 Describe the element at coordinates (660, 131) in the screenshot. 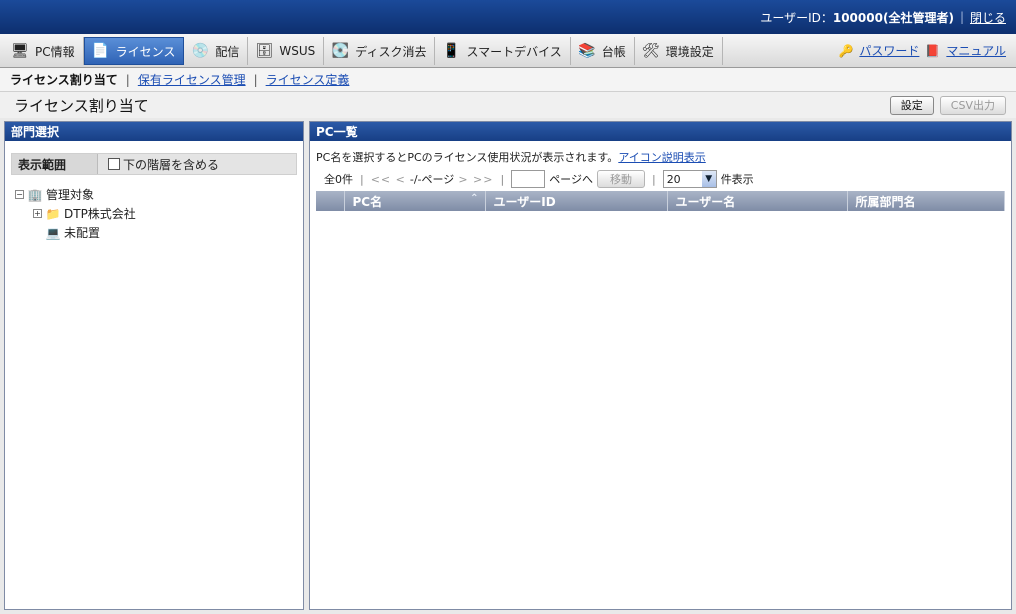

I see `panel-header: PC一覧` at that location.